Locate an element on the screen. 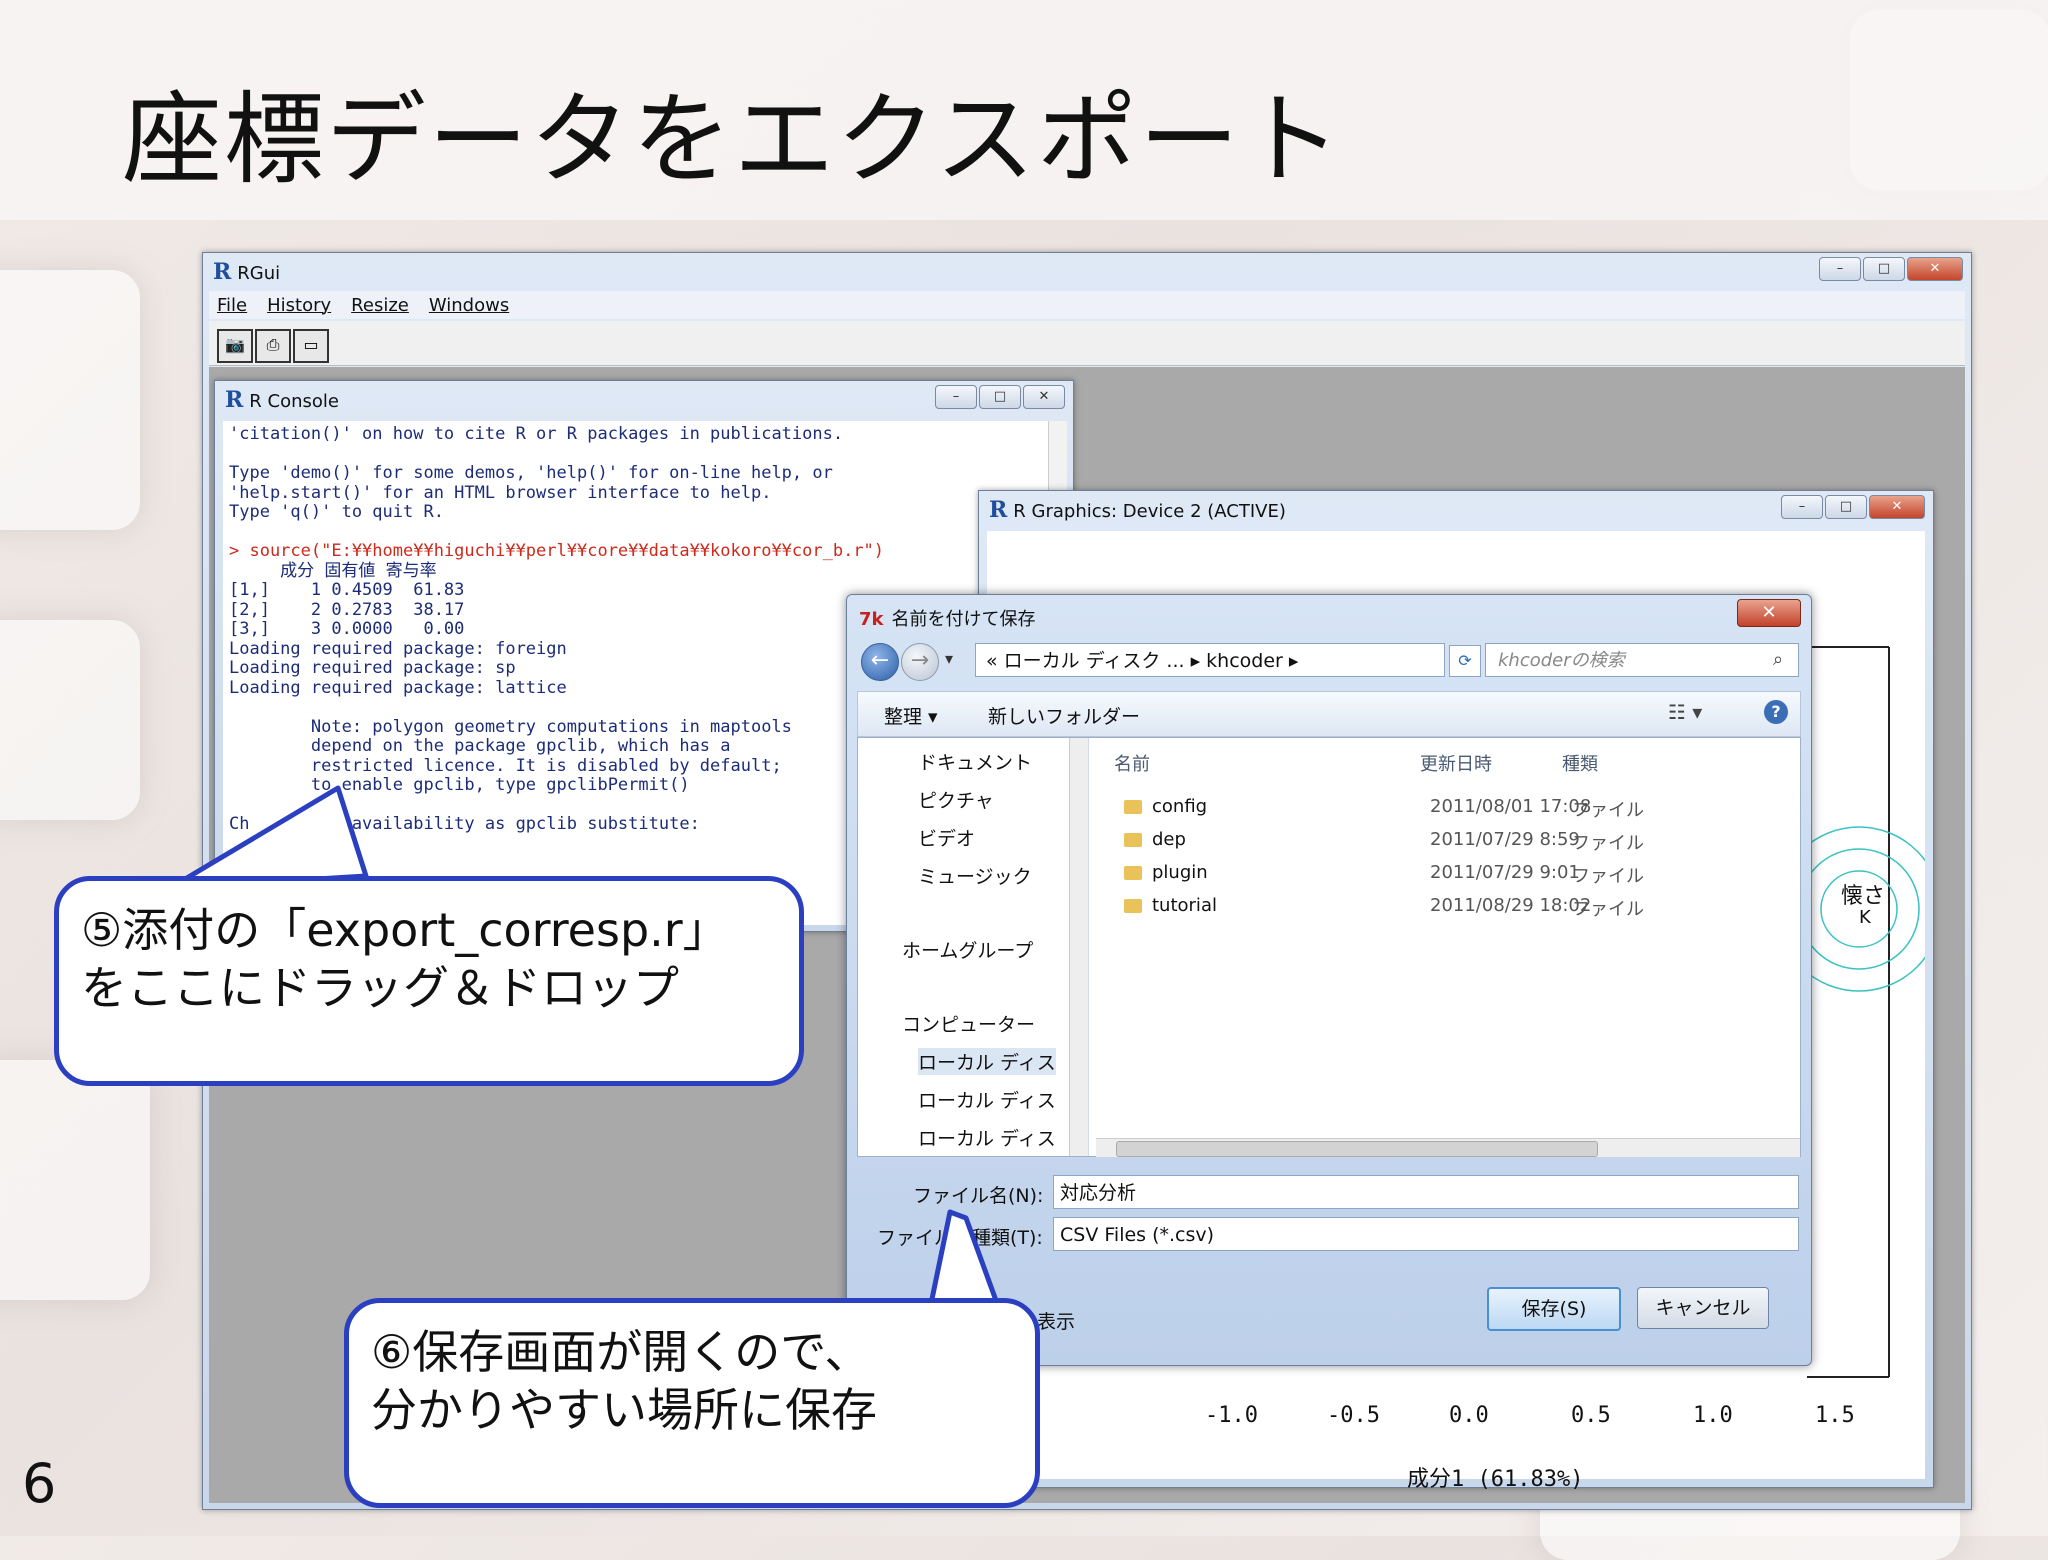 The image size is (2048, 1560). callout-6: ⑥保存画面が開くので、 分かりやすい場所に保存 is located at coordinates (692, 1403).